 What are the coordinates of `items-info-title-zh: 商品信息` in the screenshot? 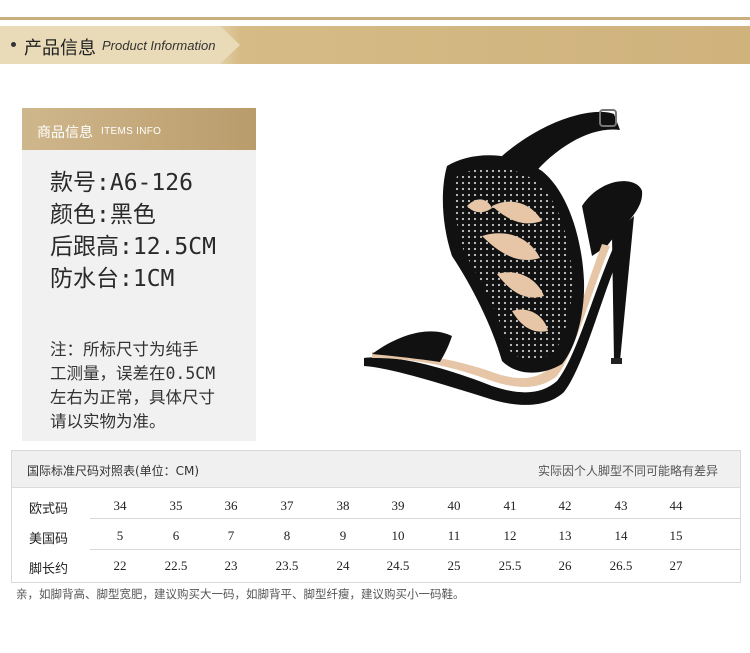 It's located at (65, 133).